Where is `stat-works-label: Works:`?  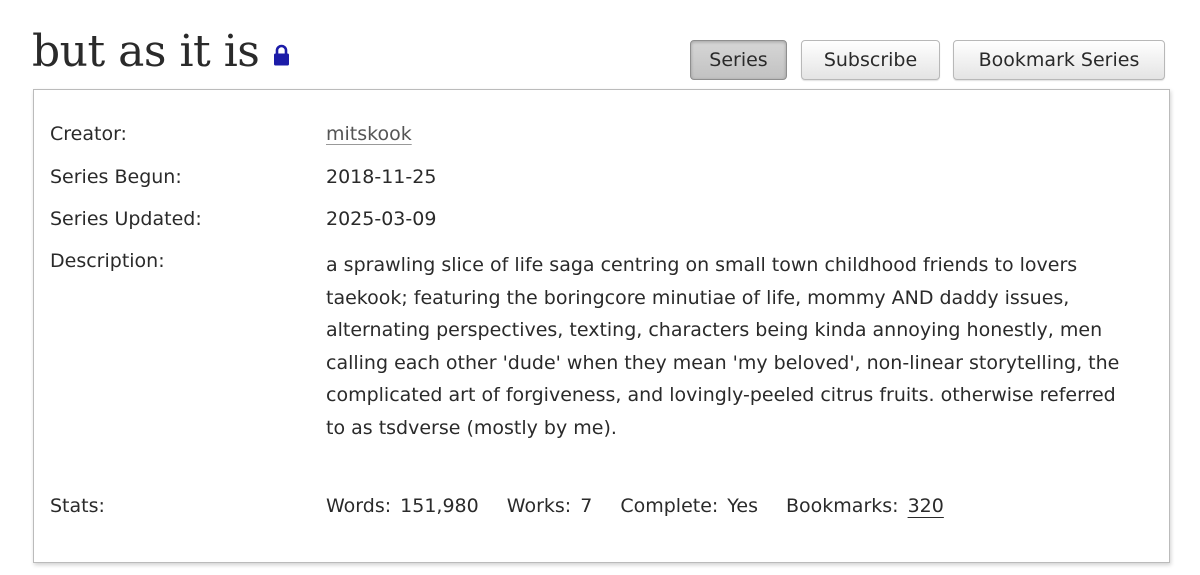 stat-works-label: Works: is located at coordinates (539, 506).